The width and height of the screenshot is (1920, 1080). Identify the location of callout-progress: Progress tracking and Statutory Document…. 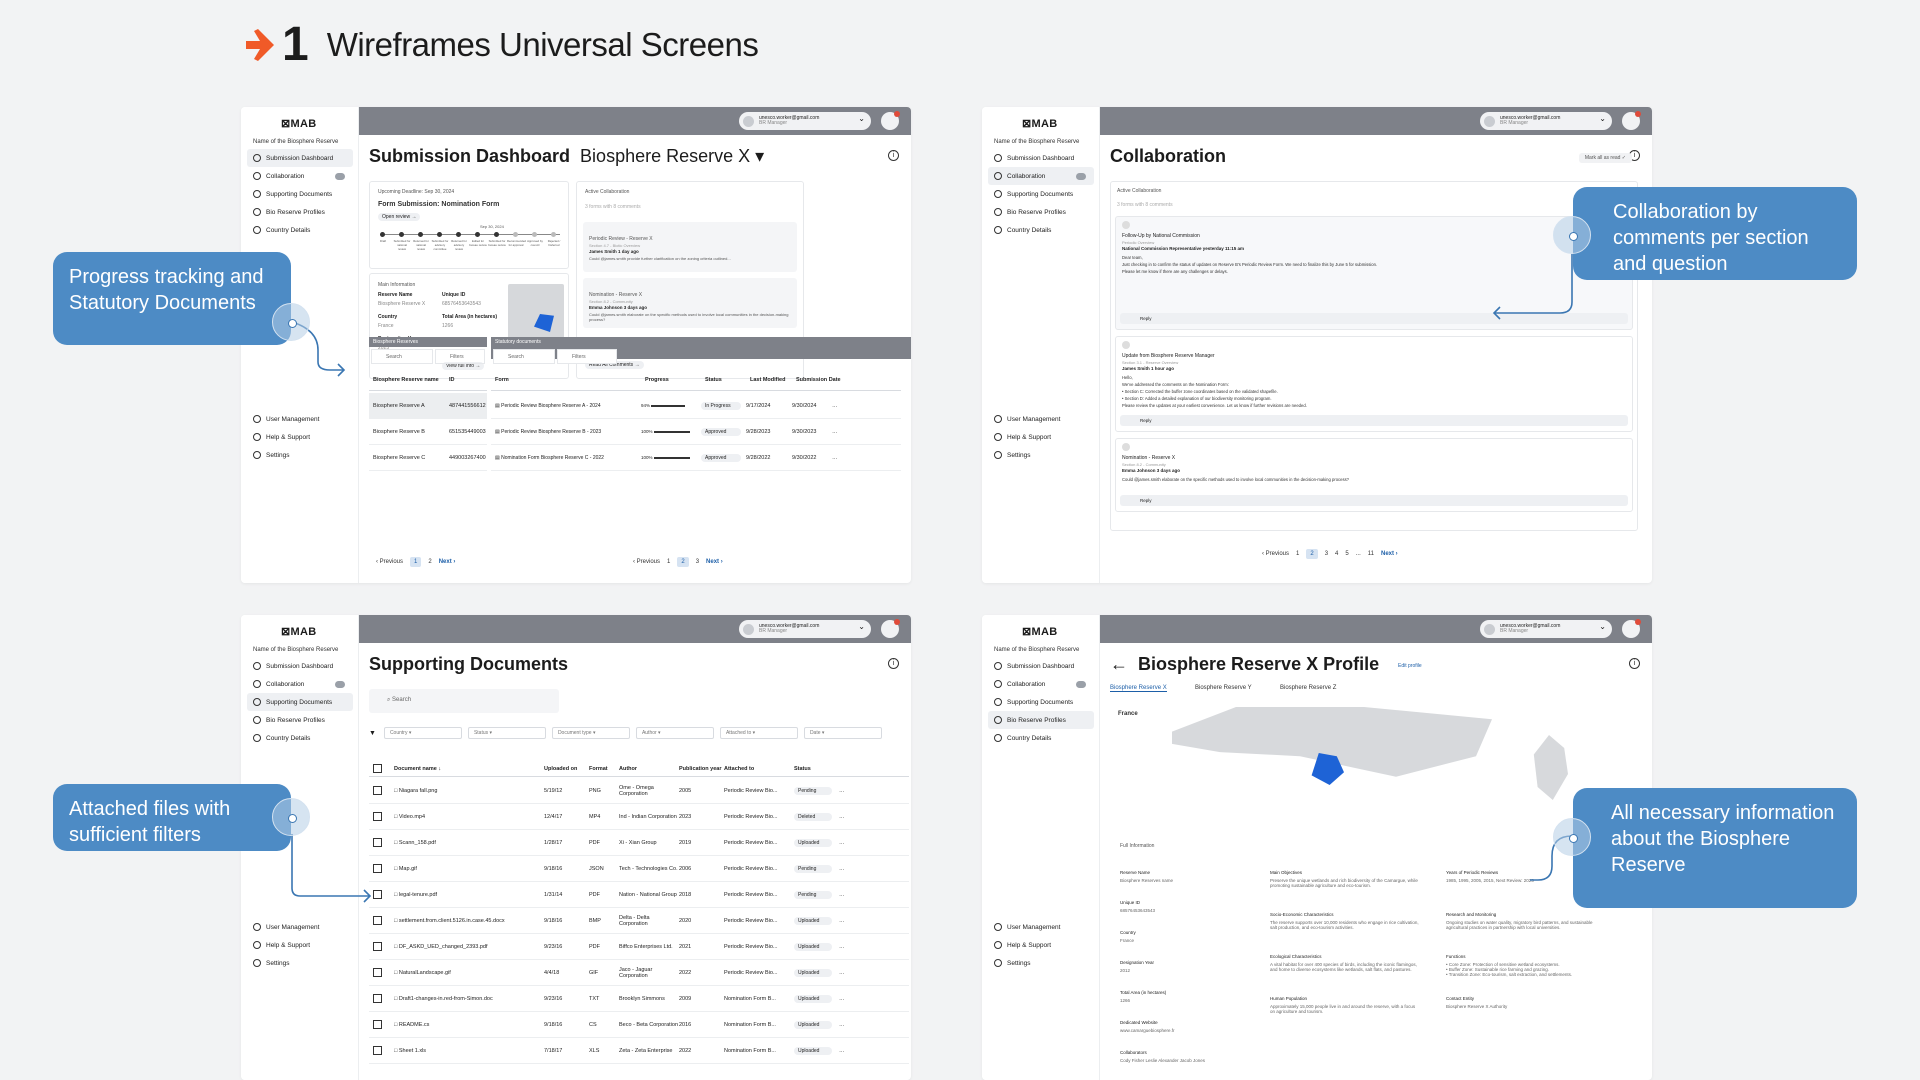
(172, 298).